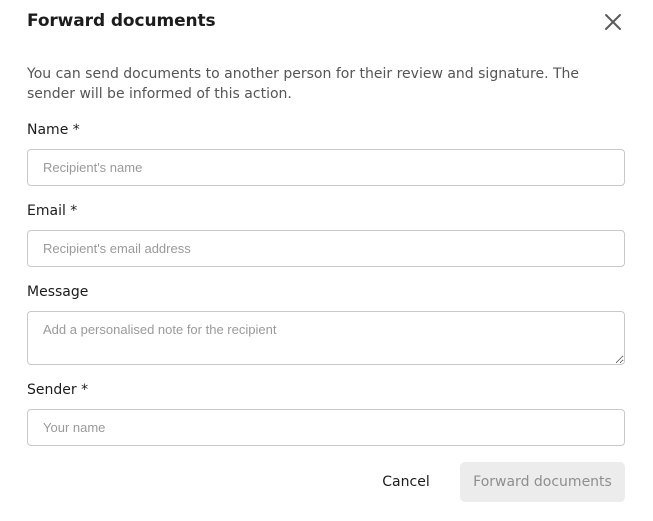  What do you see at coordinates (326, 167) in the screenshot?
I see `name-input` at bounding box center [326, 167].